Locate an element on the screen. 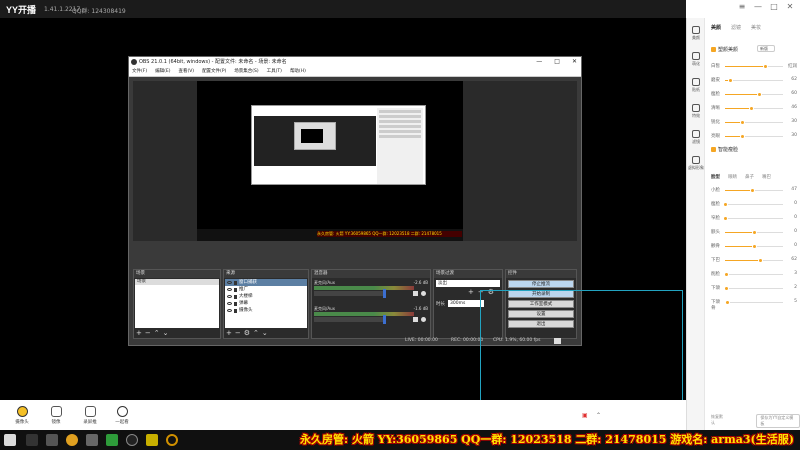  yy-taskbar-icon is located at coordinates (152, 440).